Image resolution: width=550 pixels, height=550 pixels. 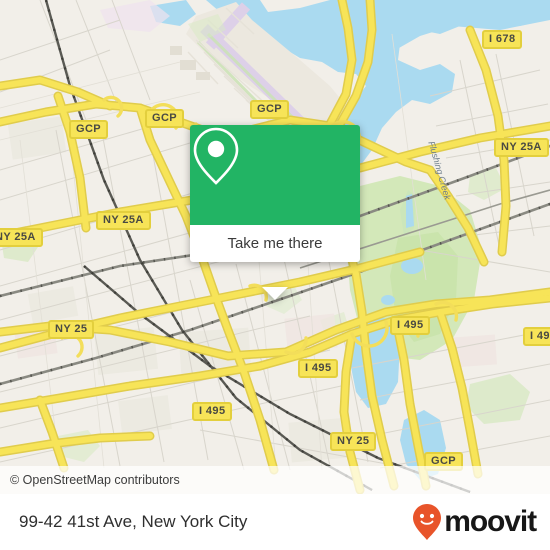 I want to click on take-me-there-button: Take me there, so click(x=275, y=243).